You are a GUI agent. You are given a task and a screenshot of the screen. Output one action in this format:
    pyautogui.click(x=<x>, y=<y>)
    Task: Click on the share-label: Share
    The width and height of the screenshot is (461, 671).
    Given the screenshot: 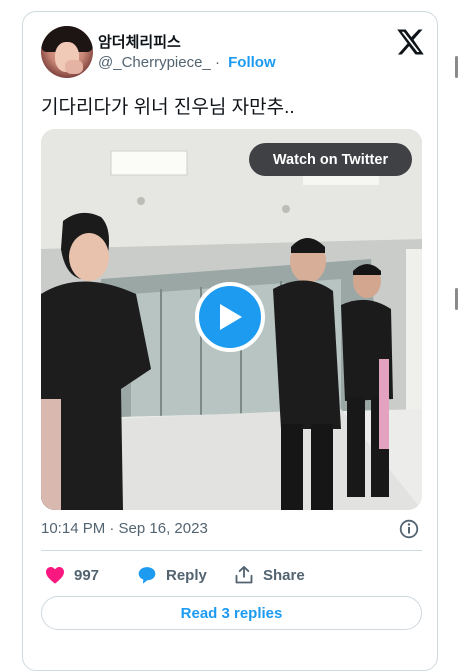 What is the action you would take?
    pyautogui.click(x=284, y=575)
    